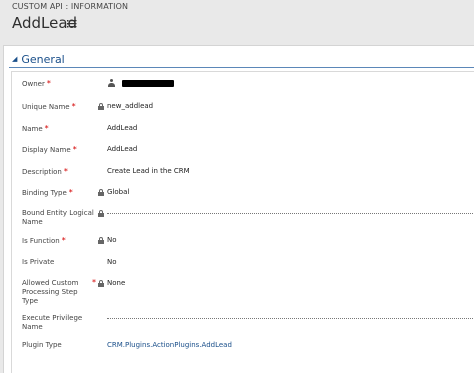  I want to click on field-value: Global, so click(118, 192).